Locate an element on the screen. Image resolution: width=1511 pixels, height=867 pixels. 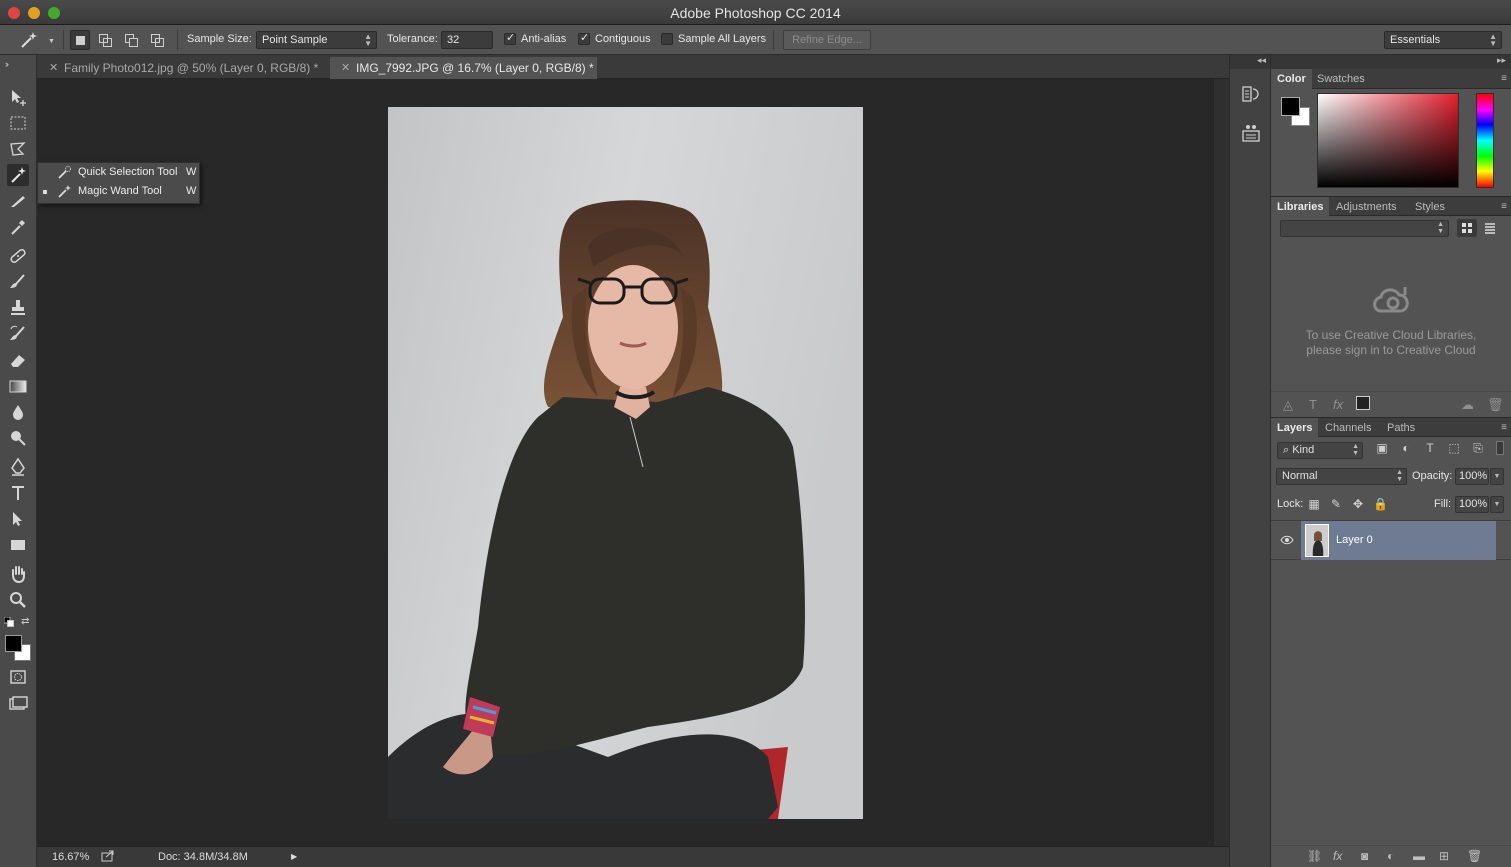
rectangular-marquee-tool is located at coordinates (18, 123).